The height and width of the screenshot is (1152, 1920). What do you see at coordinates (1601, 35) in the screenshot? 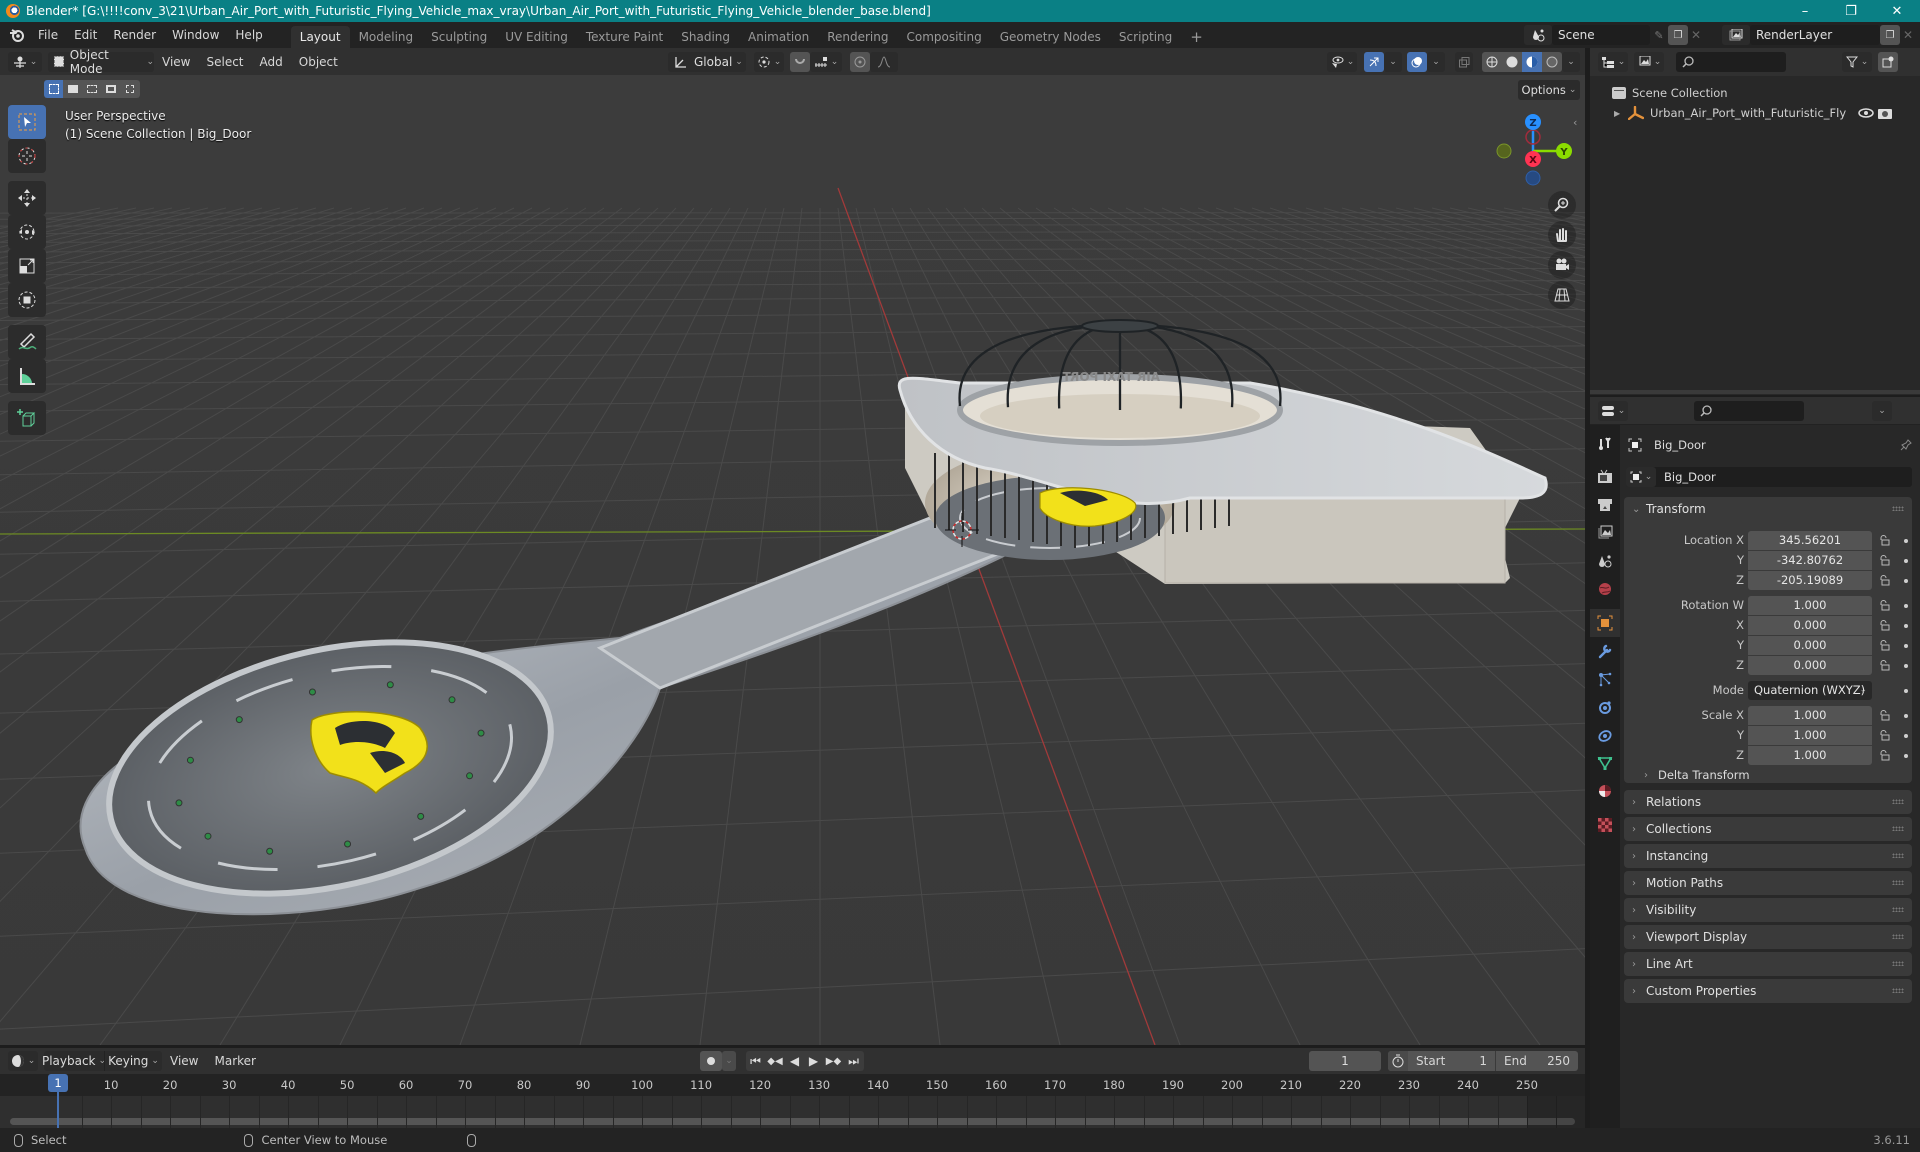
I see `scene-name-field: Scene` at bounding box center [1601, 35].